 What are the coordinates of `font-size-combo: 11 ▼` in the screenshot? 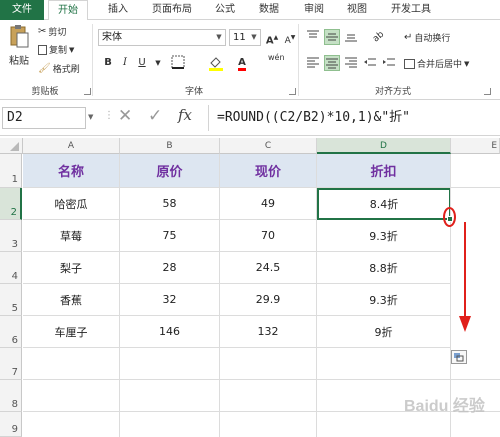 It's located at (245, 37).